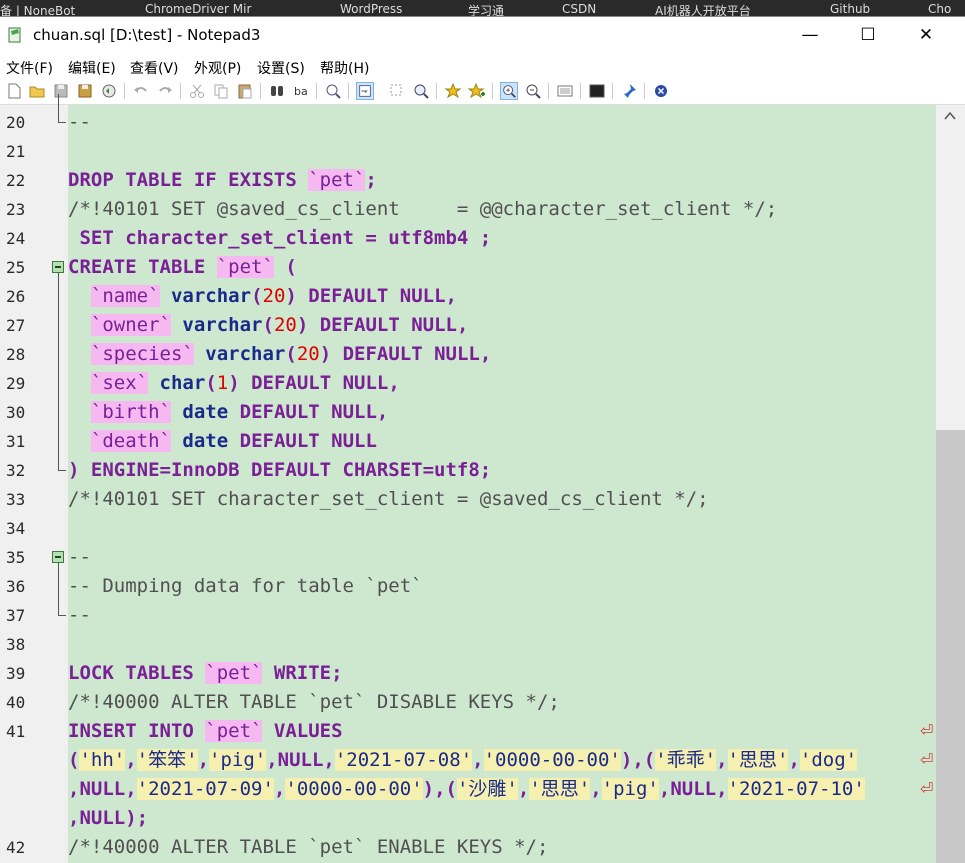  I want to click on code-line: -- Dumping data for table `pet`, so click(245, 586).